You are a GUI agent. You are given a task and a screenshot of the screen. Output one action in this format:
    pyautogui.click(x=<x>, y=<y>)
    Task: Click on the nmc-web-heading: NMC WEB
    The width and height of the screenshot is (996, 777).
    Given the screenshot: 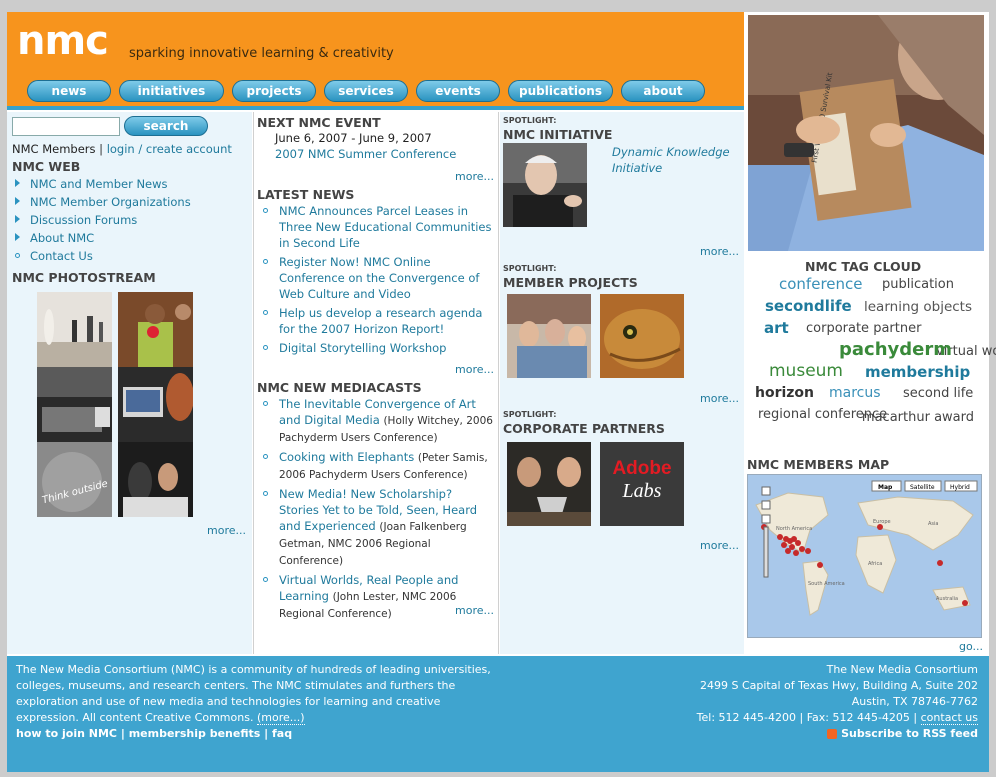 What is the action you would take?
    pyautogui.click(x=46, y=166)
    